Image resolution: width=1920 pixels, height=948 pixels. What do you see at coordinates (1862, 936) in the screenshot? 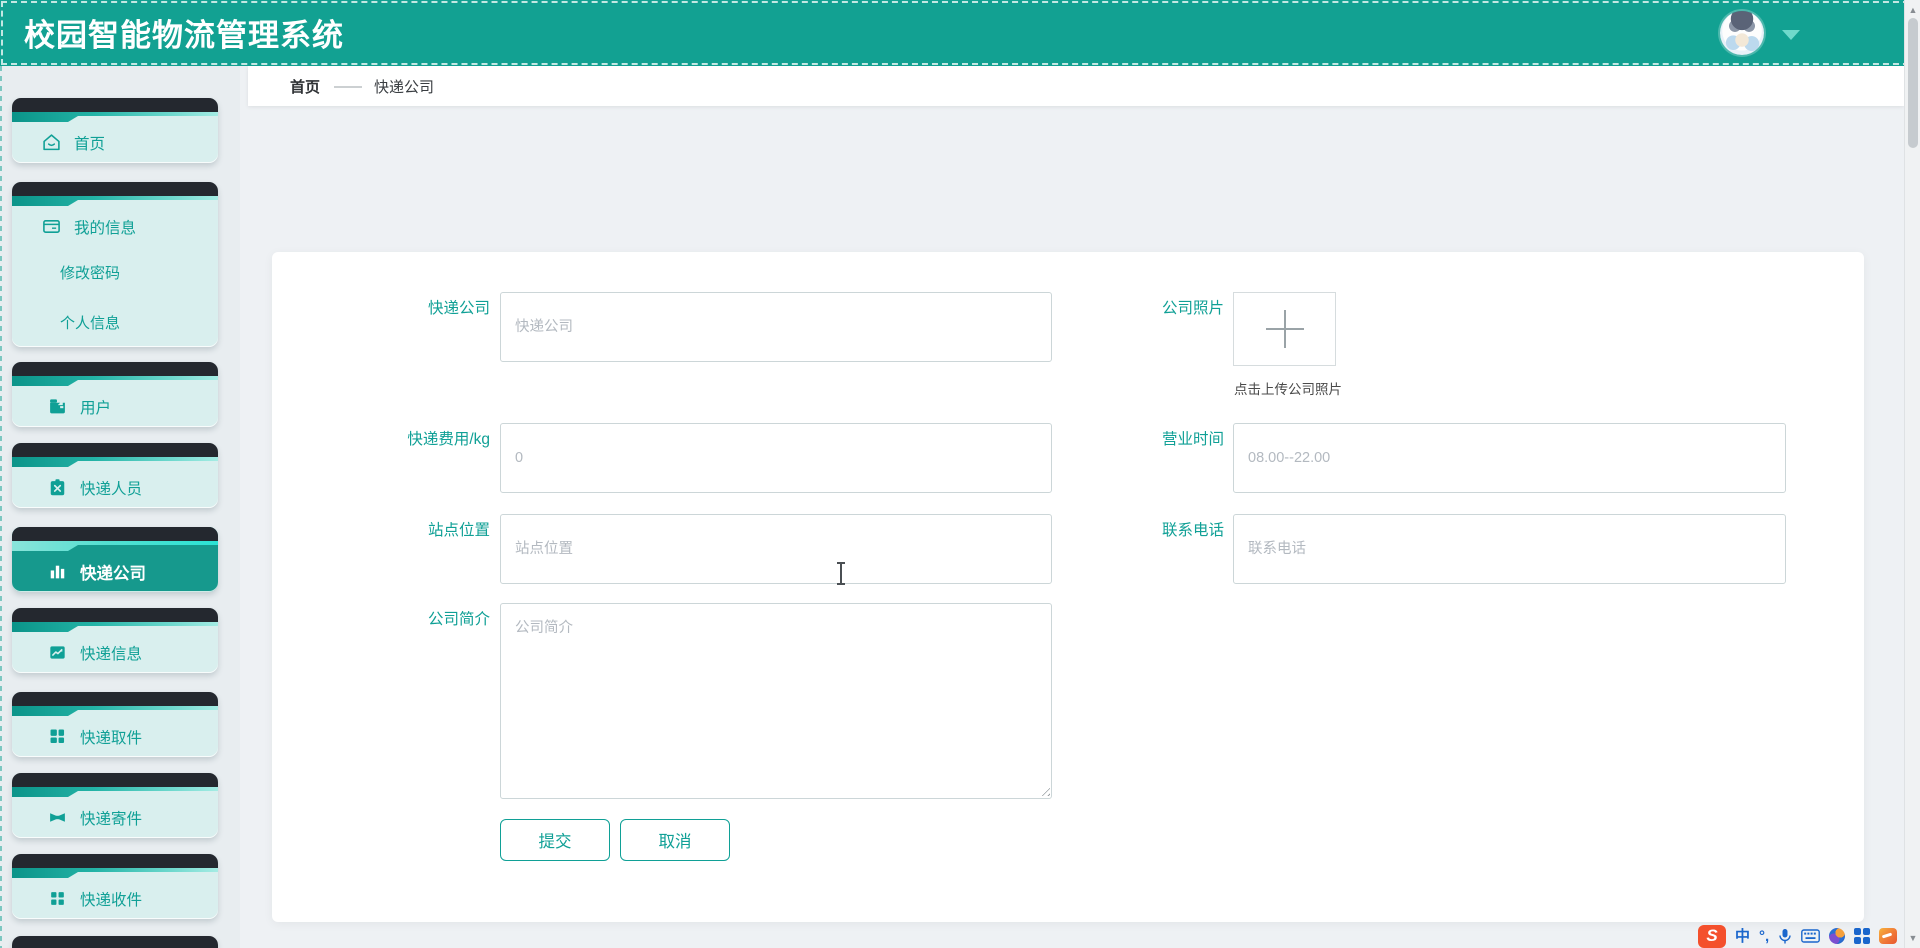
I see `toolbox-grid-icon` at bounding box center [1862, 936].